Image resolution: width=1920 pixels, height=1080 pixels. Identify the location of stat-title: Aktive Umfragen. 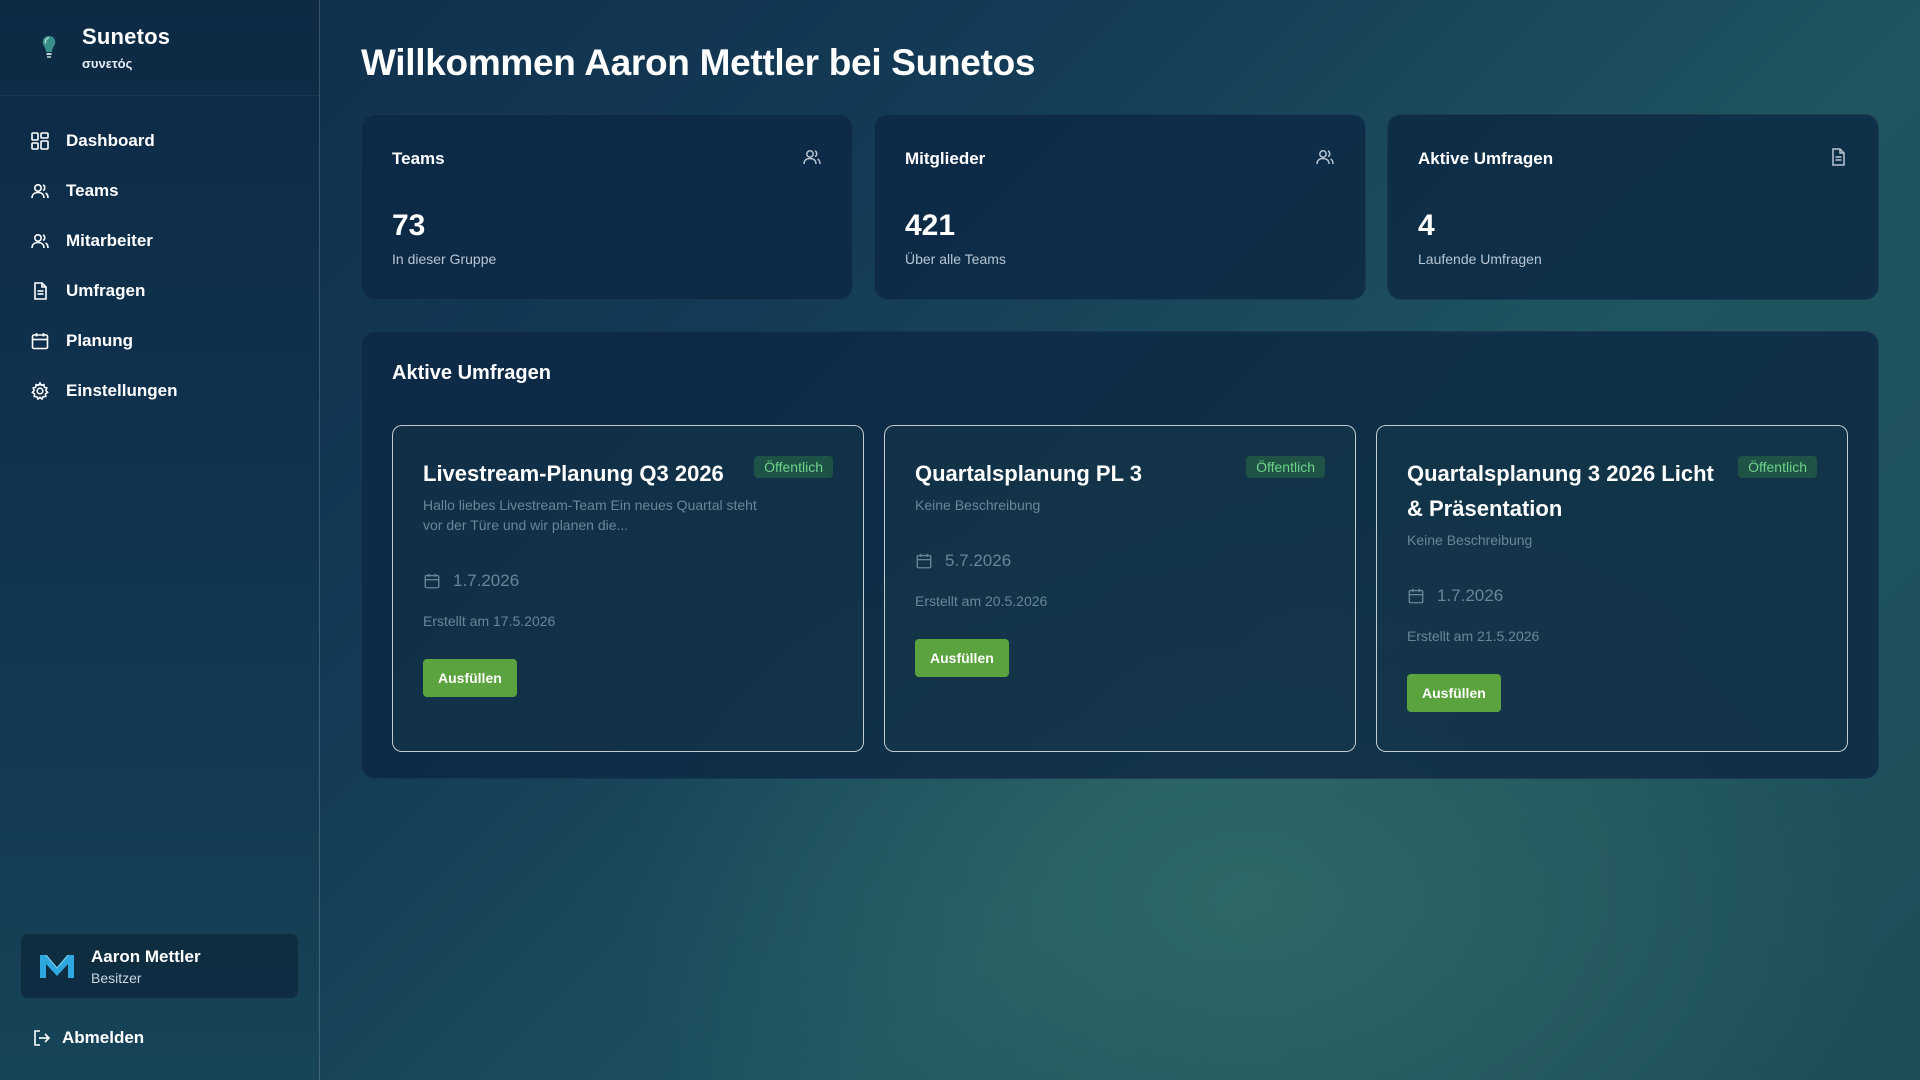
(1486, 158).